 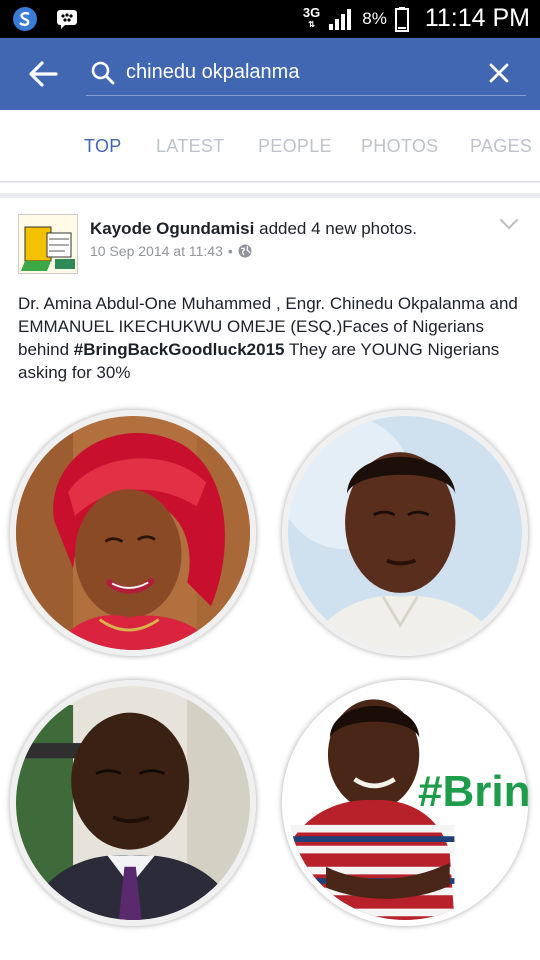 I want to click on chevron-down-icon, so click(x=509, y=224).